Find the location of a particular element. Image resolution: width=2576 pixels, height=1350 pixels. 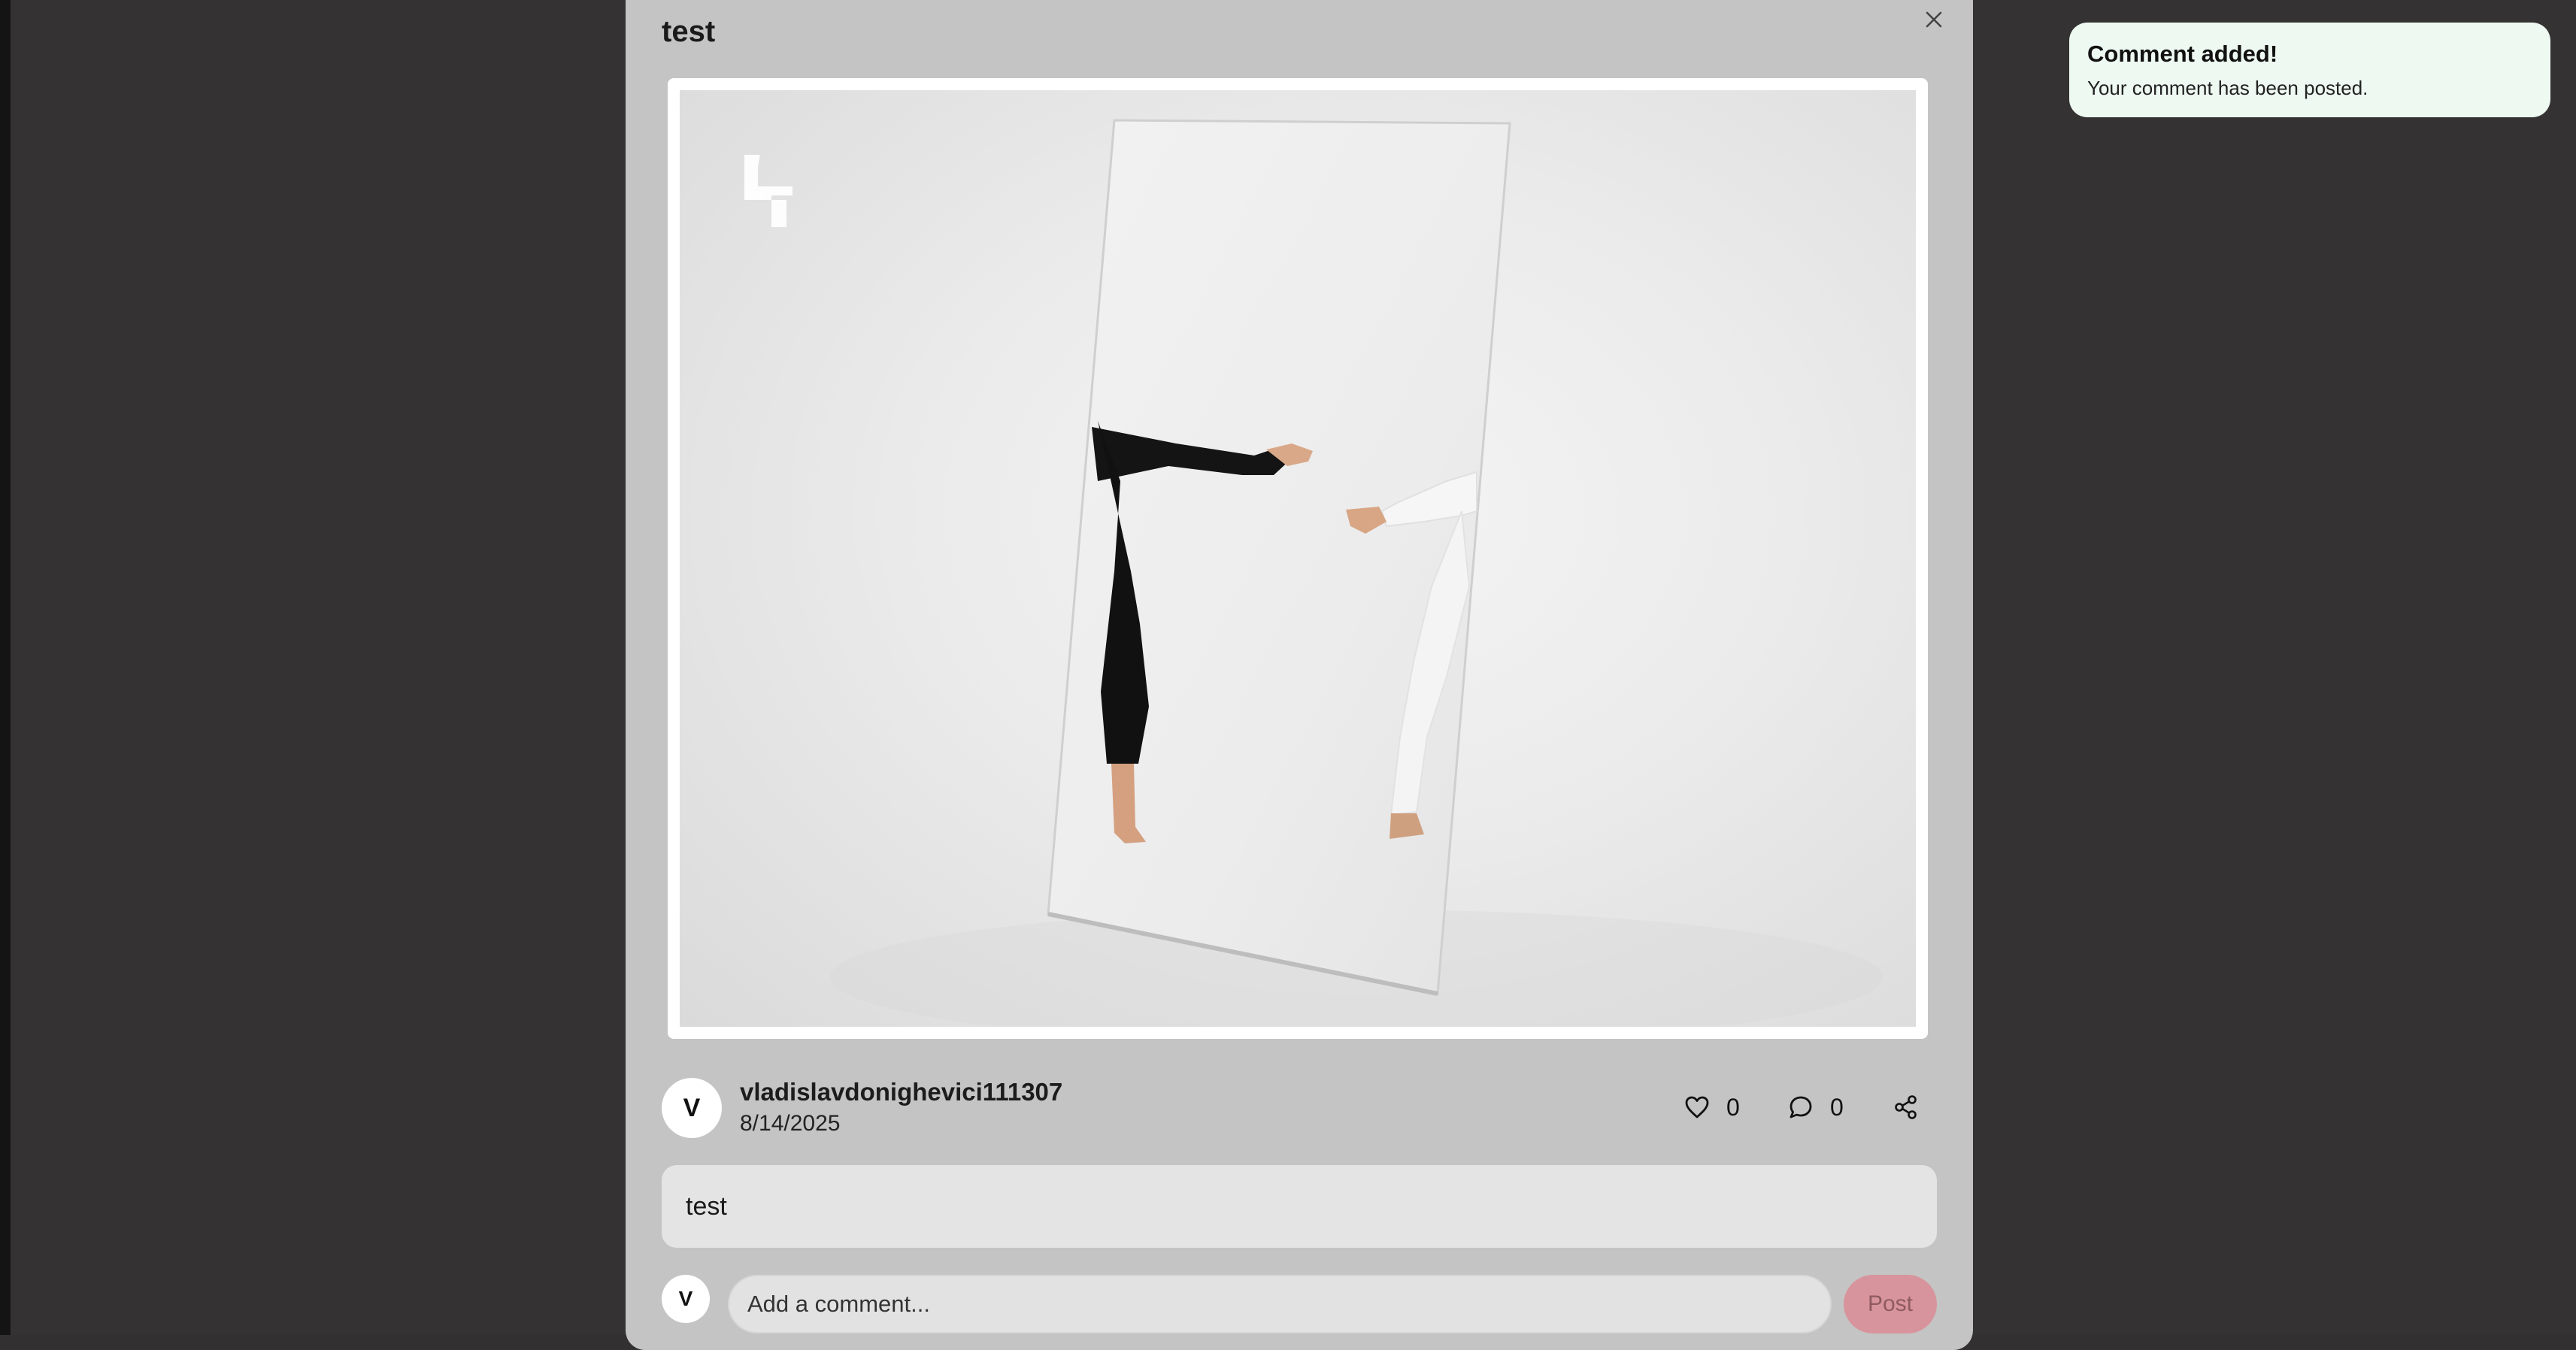

author-username: vladislavdonighevici111307 is located at coordinates (901, 1092).